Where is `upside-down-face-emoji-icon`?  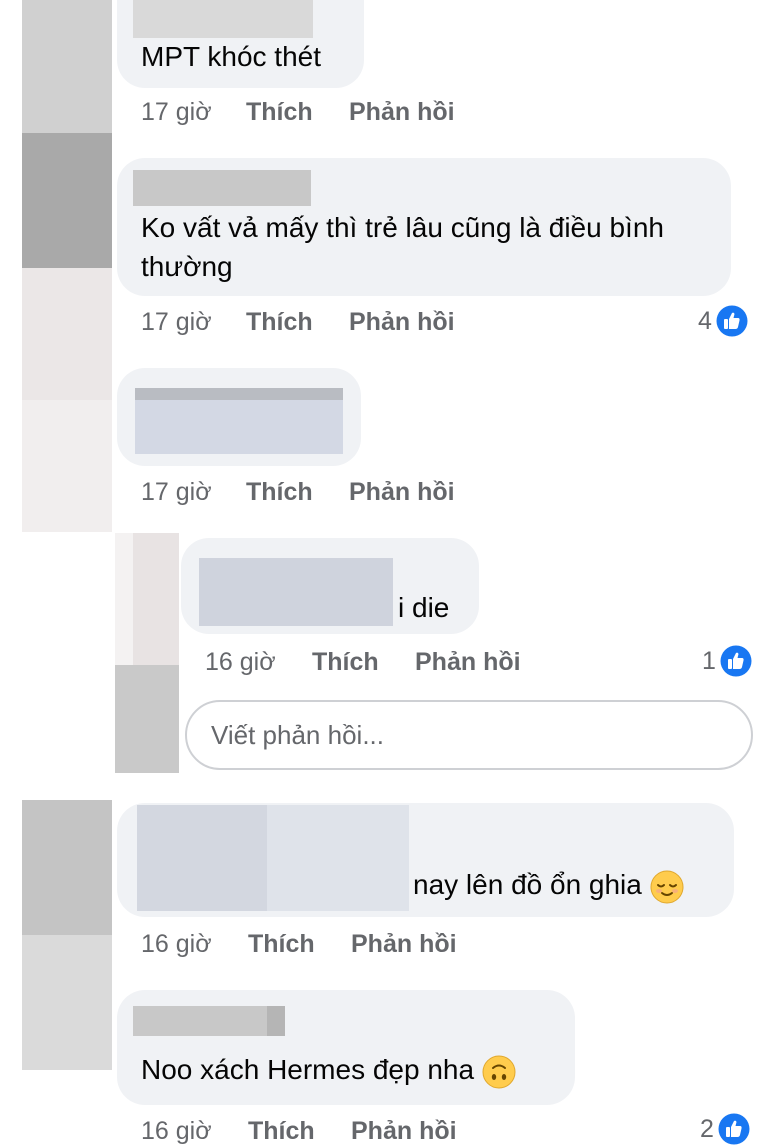 upside-down-face-emoji-icon is located at coordinates (499, 1072).